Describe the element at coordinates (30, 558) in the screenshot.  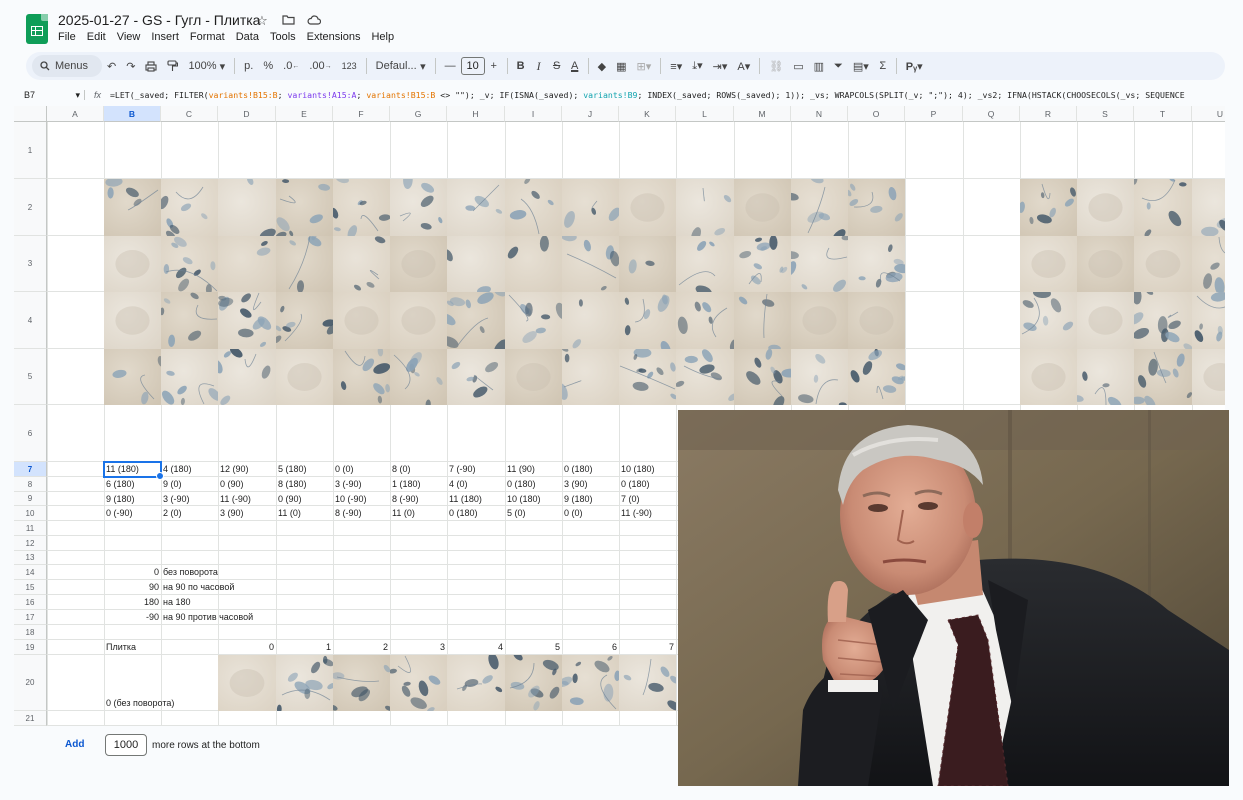
I see `row-header-13: 13` at that location.